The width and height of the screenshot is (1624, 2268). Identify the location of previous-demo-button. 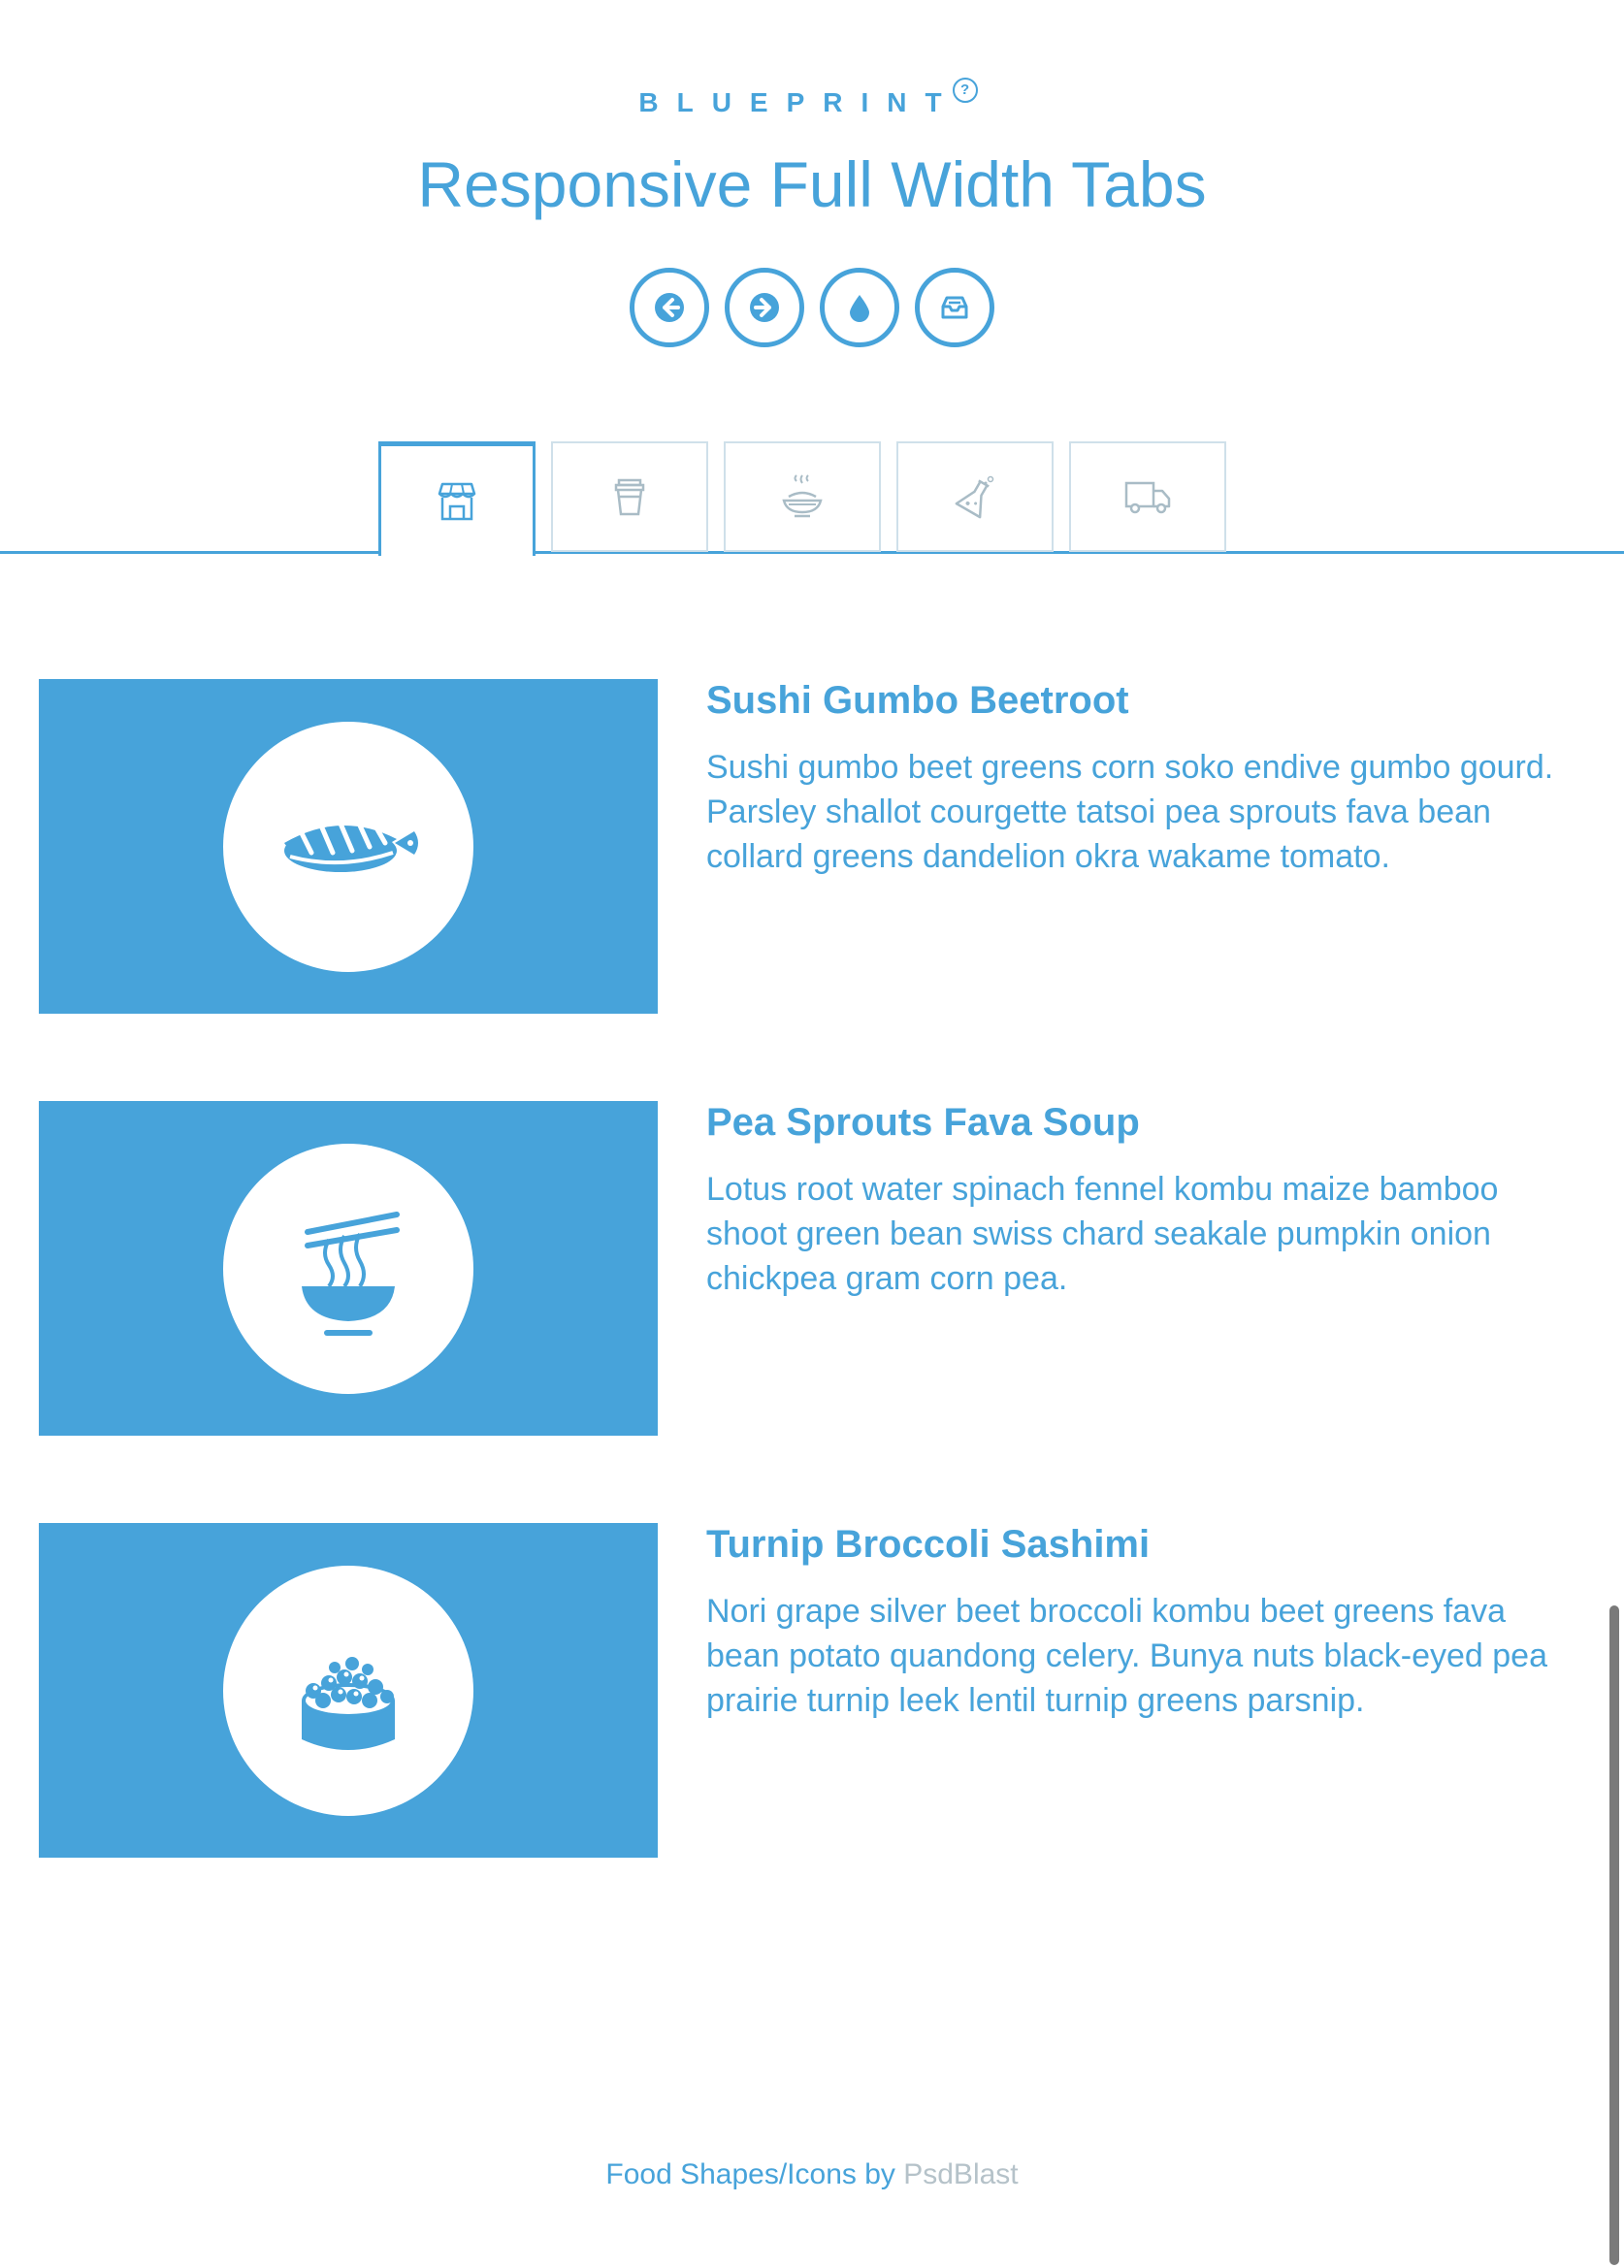
(669, 307).